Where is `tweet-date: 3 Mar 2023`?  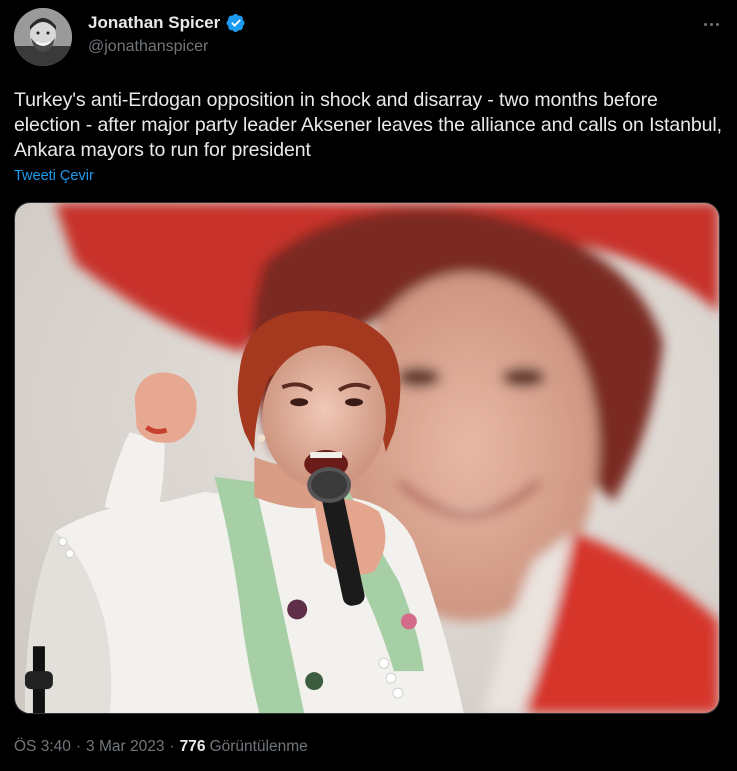 tweet-date: 3 Mar 2023 is located at coordinates (125, 747).